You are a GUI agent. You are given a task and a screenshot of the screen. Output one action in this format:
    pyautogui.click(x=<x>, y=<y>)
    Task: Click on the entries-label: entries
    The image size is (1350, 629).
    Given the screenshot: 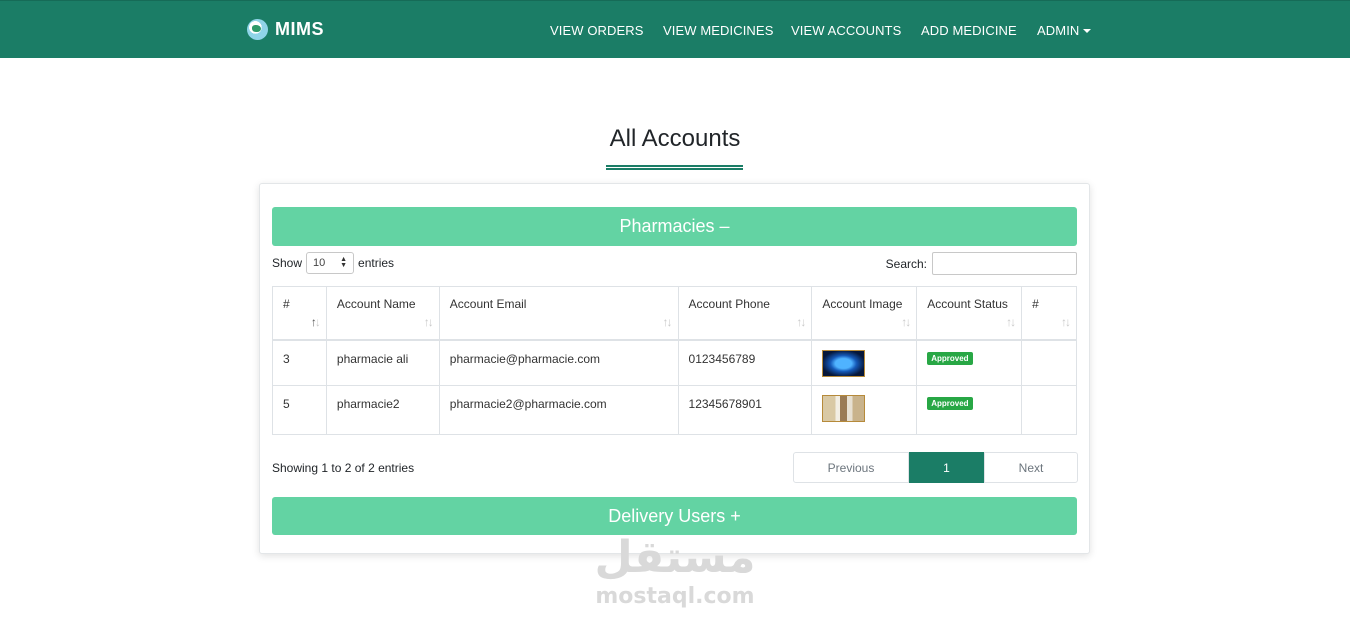 What is the action you would take?
    pyautogui.click(x=376, y=263)
    